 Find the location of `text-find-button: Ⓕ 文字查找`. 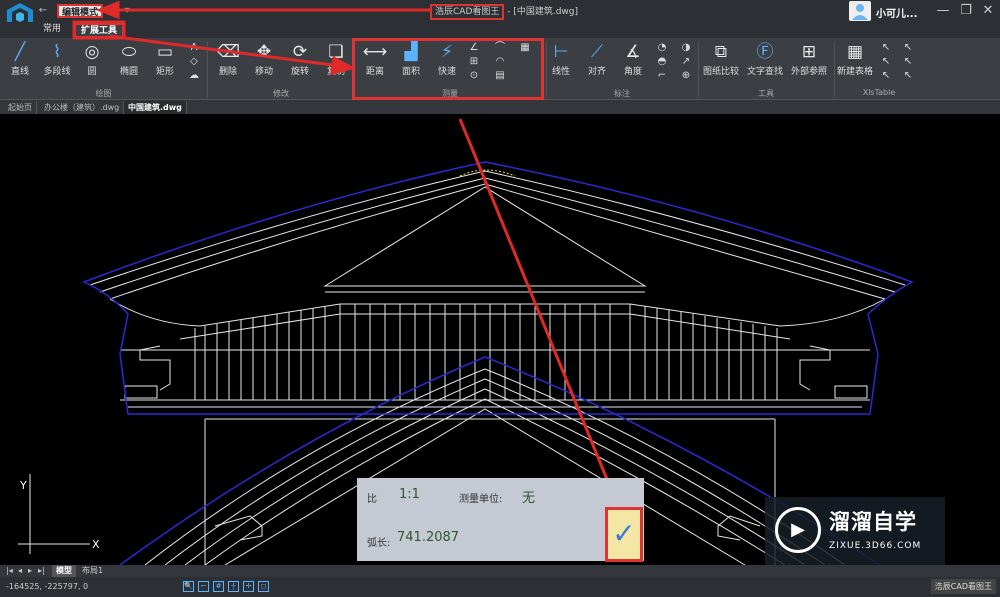

text-find-button: Ⓕ 文字查找 is located at coordinates (765, 58).